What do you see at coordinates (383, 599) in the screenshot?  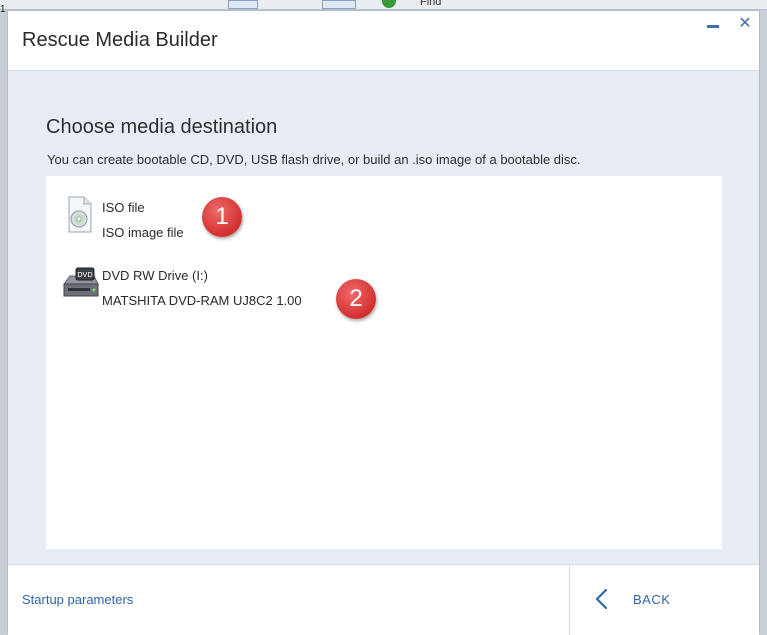 I see `footer-bar: Startup parameters BACK` at bounding box center [383, 599].